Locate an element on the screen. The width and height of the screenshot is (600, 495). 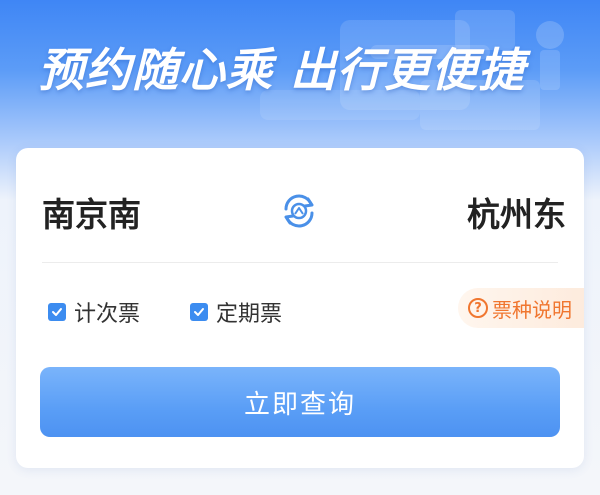
ticket-type-count-option: 计次票 is located at coordinates (94, 312).